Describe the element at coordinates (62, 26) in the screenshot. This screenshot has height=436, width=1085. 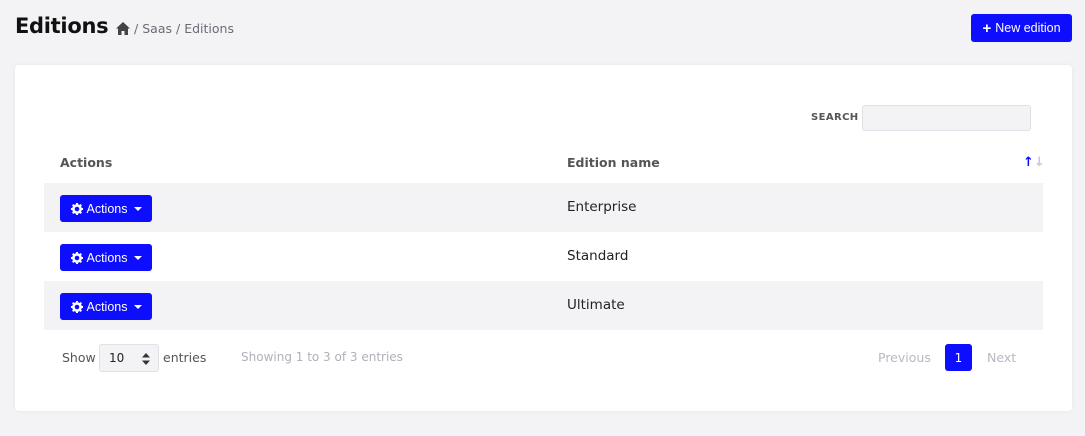
I see `page-title: Editions` at that location.